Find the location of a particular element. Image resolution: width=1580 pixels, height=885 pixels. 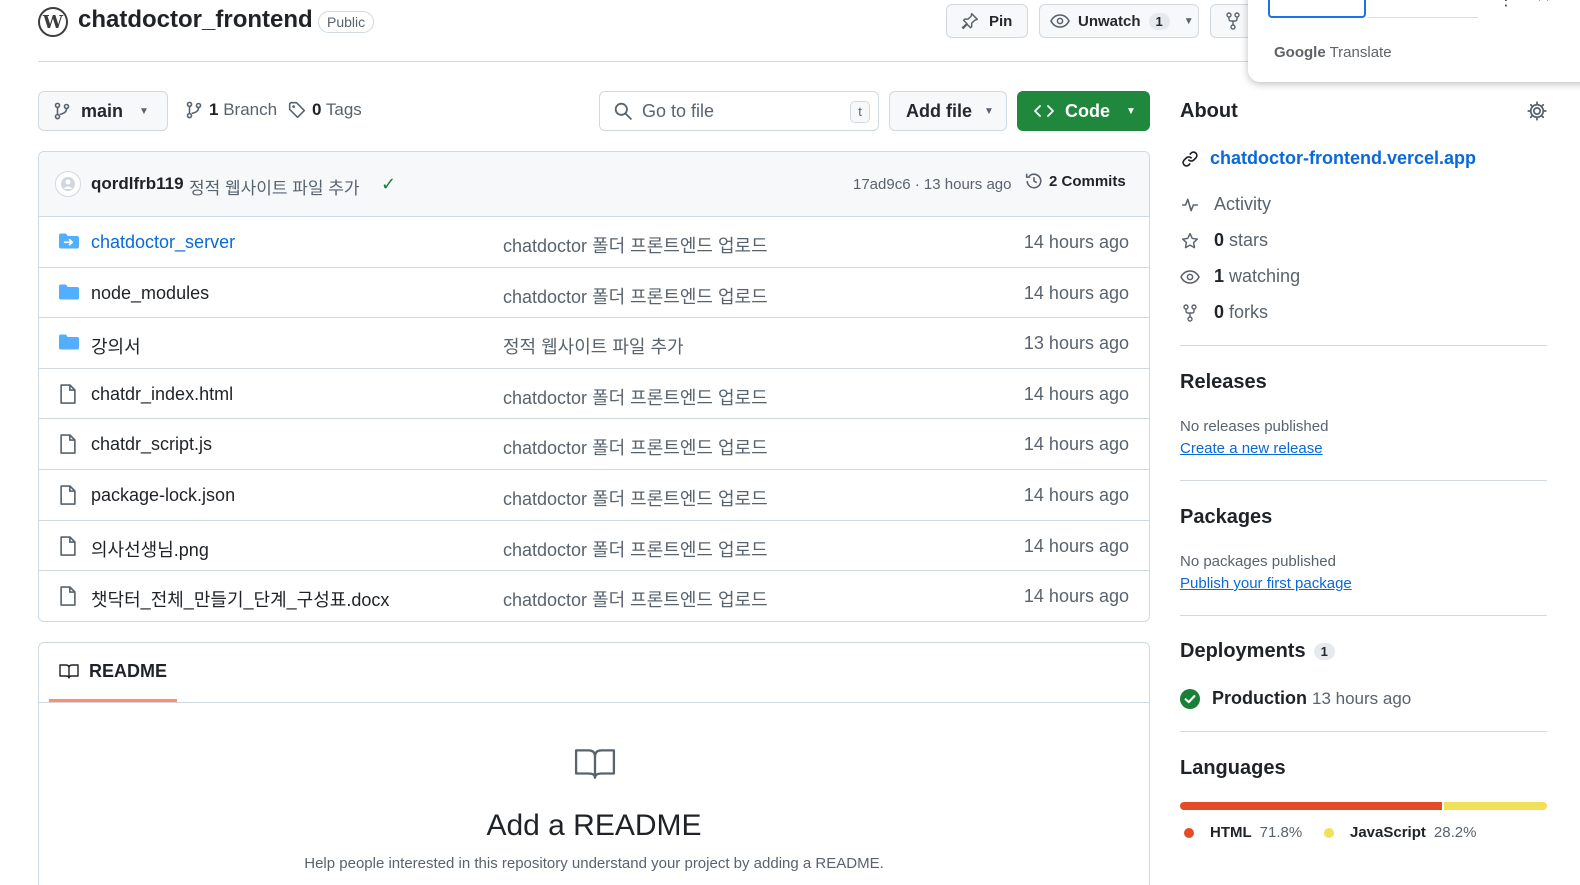

publish-package-link: Publish your first package is located at coordinates (1266, 583).